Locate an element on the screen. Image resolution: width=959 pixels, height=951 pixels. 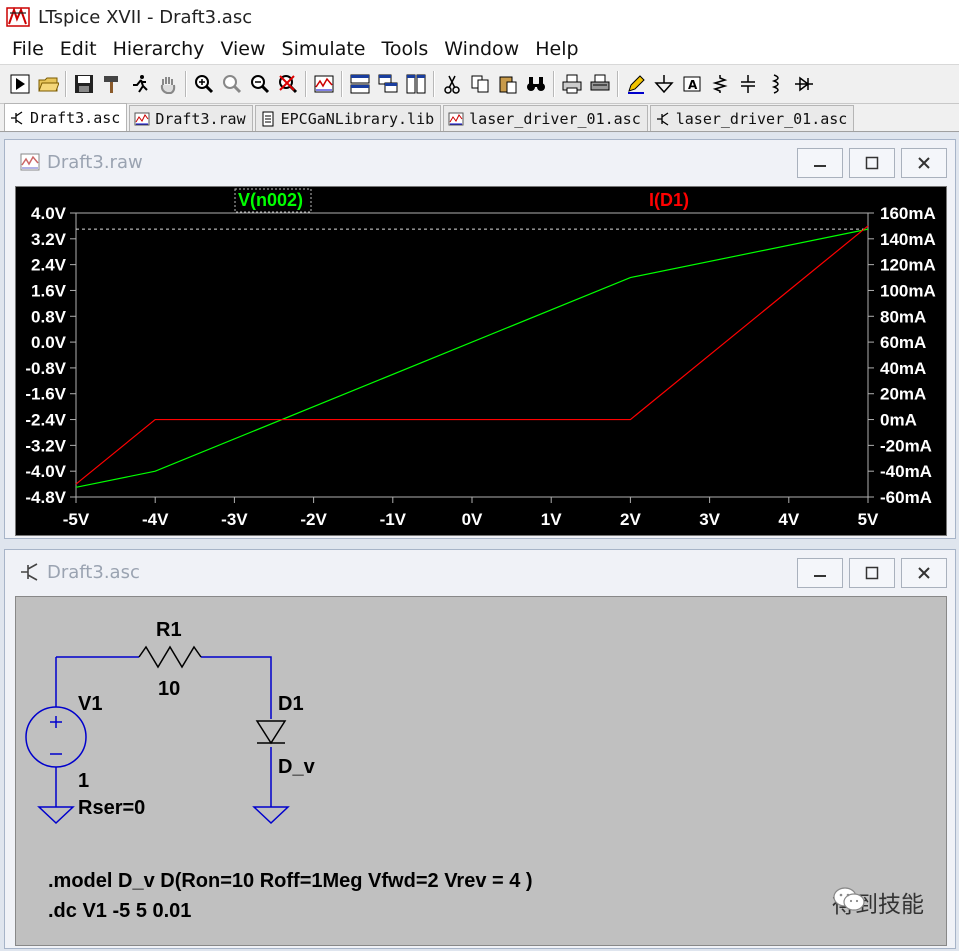
menu-help: Help is located at coordinates (556, 49).